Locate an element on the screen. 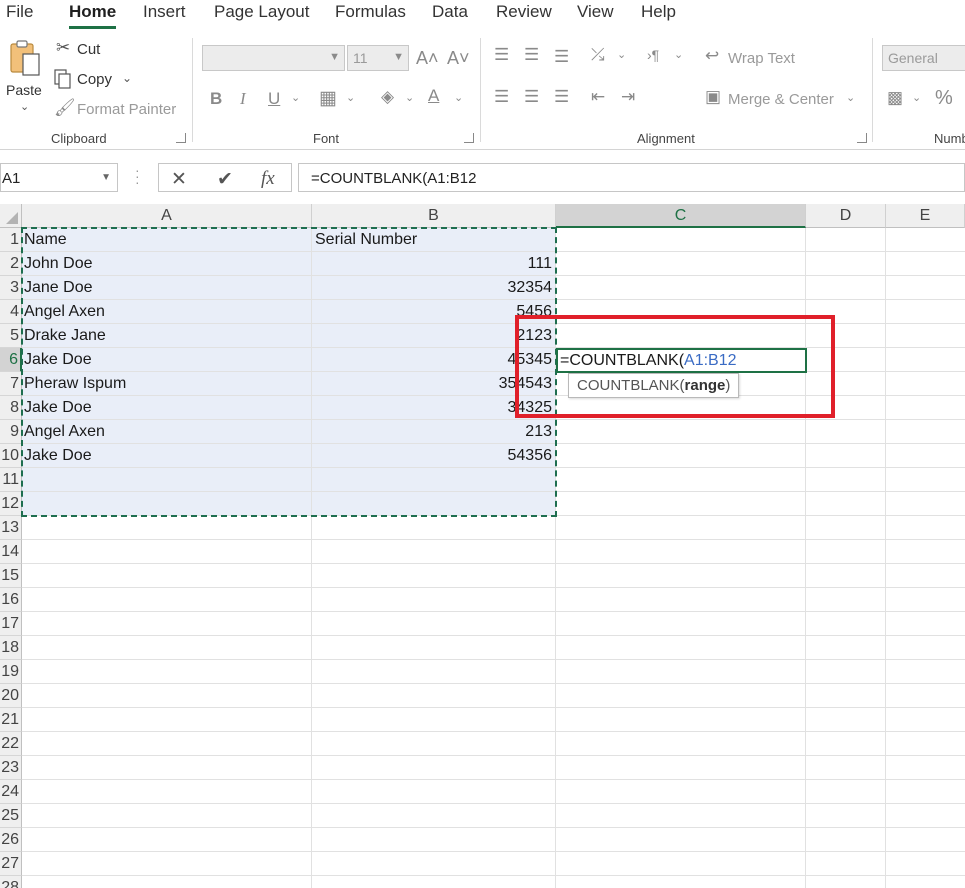 This screenshot has height=888, width=965. clipboard-launcher-icon is located at coordinates (181, 138).